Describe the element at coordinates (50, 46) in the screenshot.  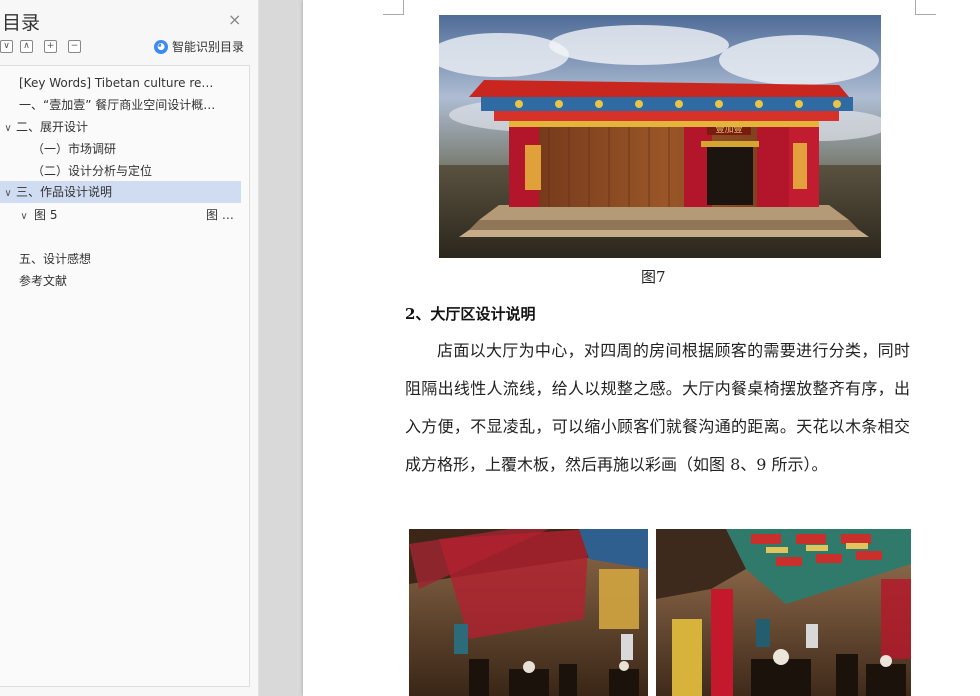
I see `add-item-button: +` at that location.